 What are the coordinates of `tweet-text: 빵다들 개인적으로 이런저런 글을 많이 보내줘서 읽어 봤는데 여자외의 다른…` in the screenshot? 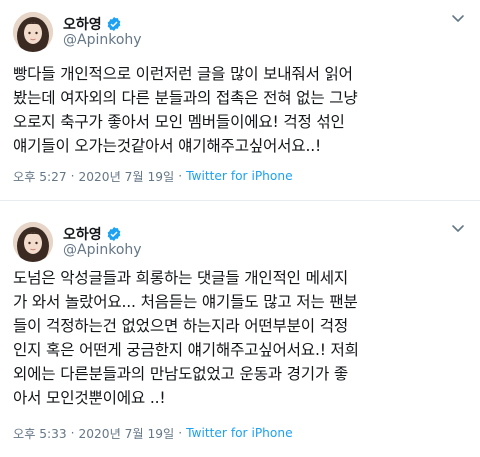 It's located at (185, 110).